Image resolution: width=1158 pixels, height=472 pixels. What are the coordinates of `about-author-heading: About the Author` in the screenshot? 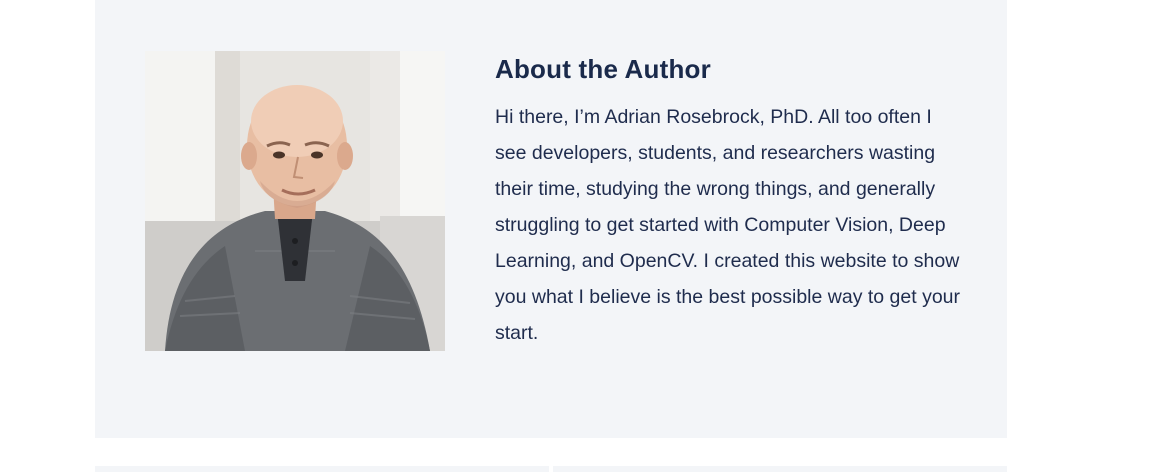 It's located at (603, 69).